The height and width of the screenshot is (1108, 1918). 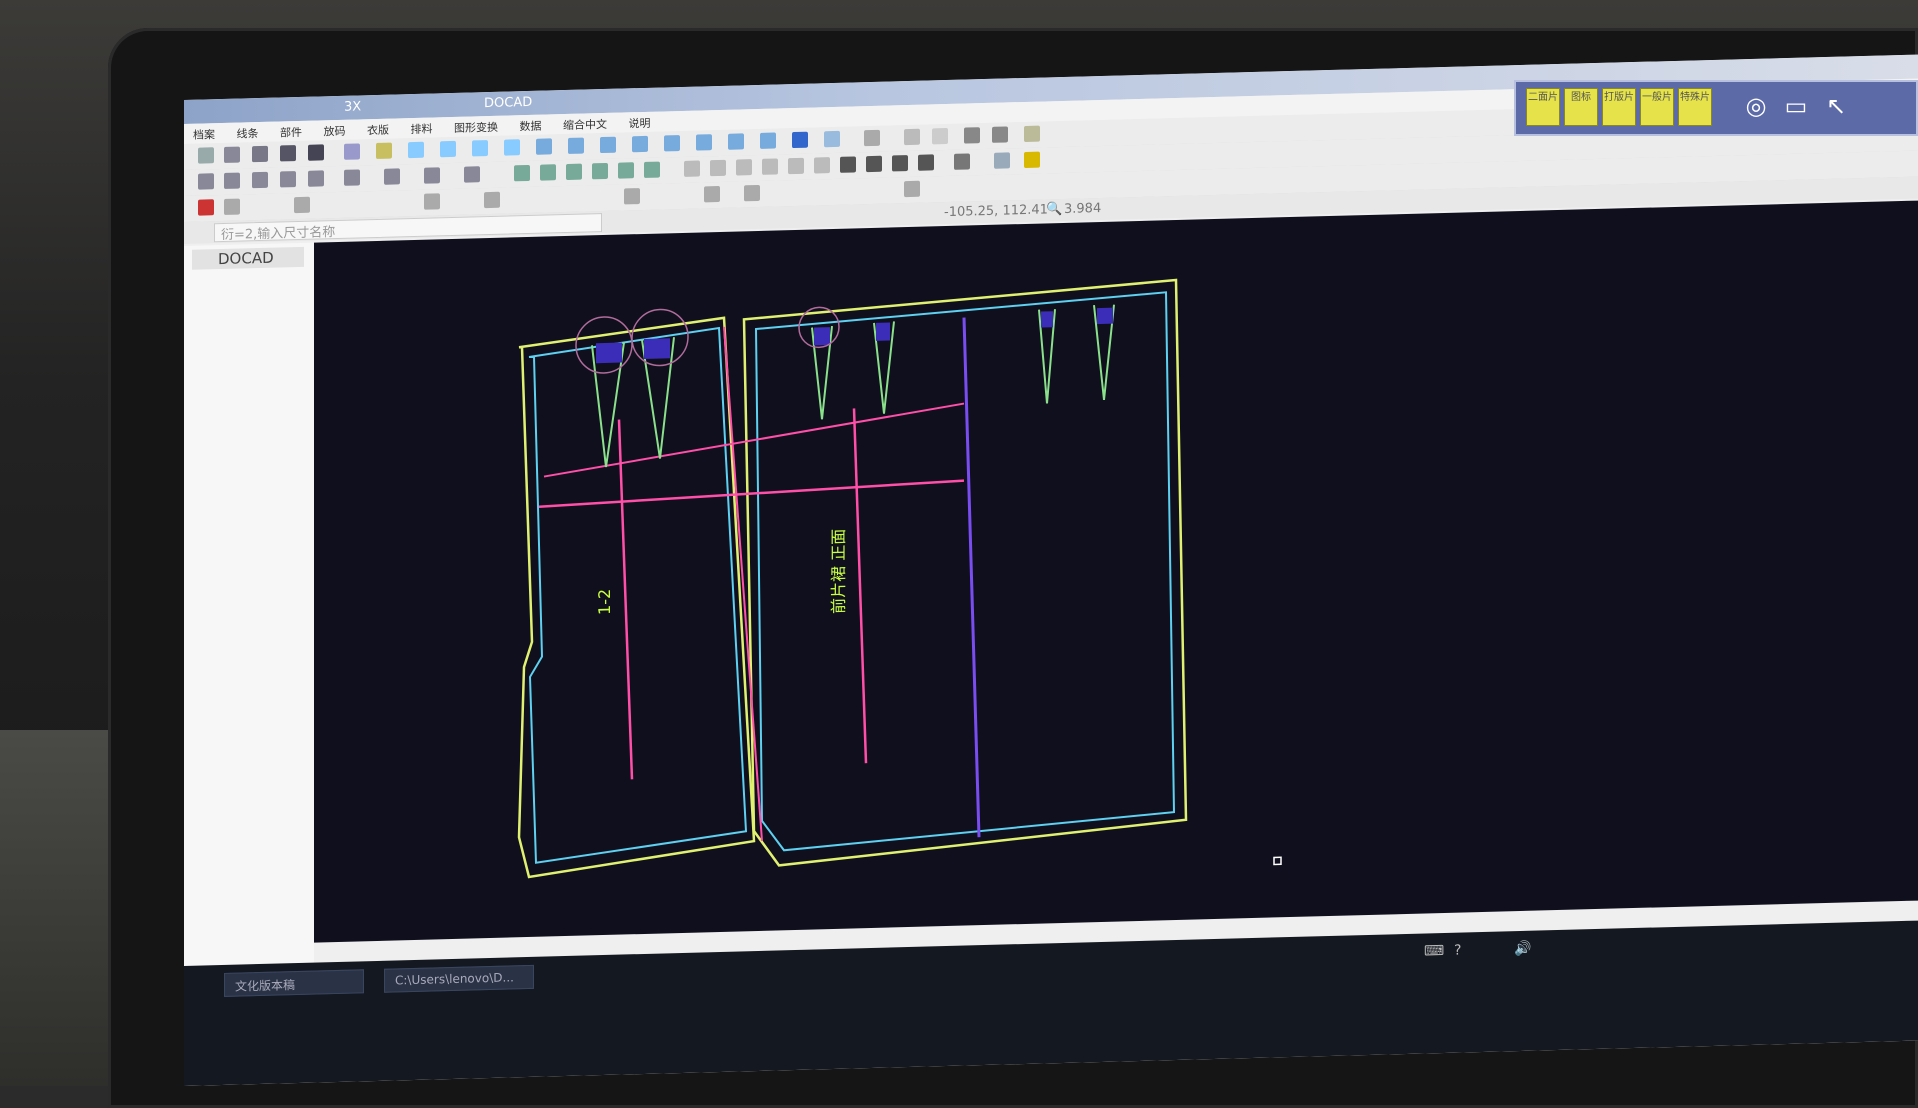 I want to click on cursor-coordinates: -105.25, 112.41, so click(x=996, y=211).